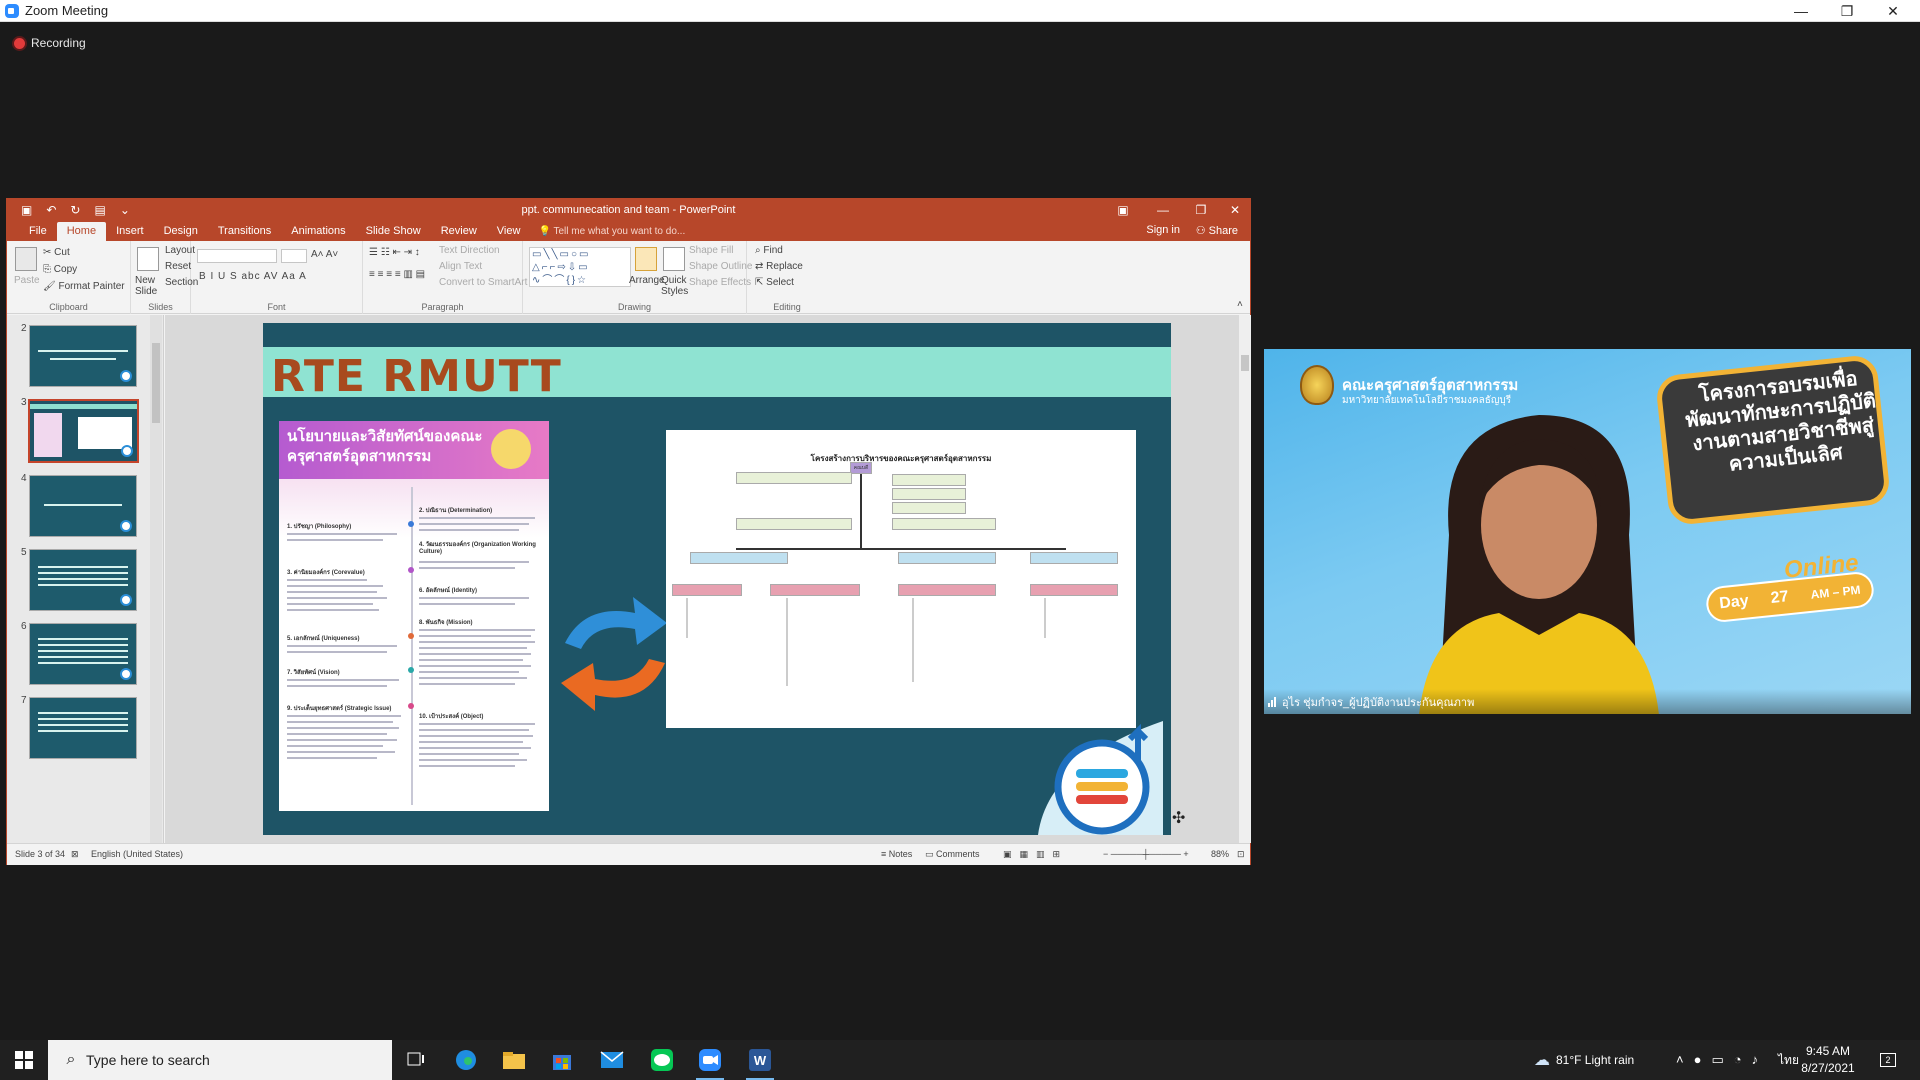 The height and width of the screenshot is (1080, 1920). Describe the element at coordinates (1893, 11) in the screenshot. I see `zoom-close-button: ✕` at that location.